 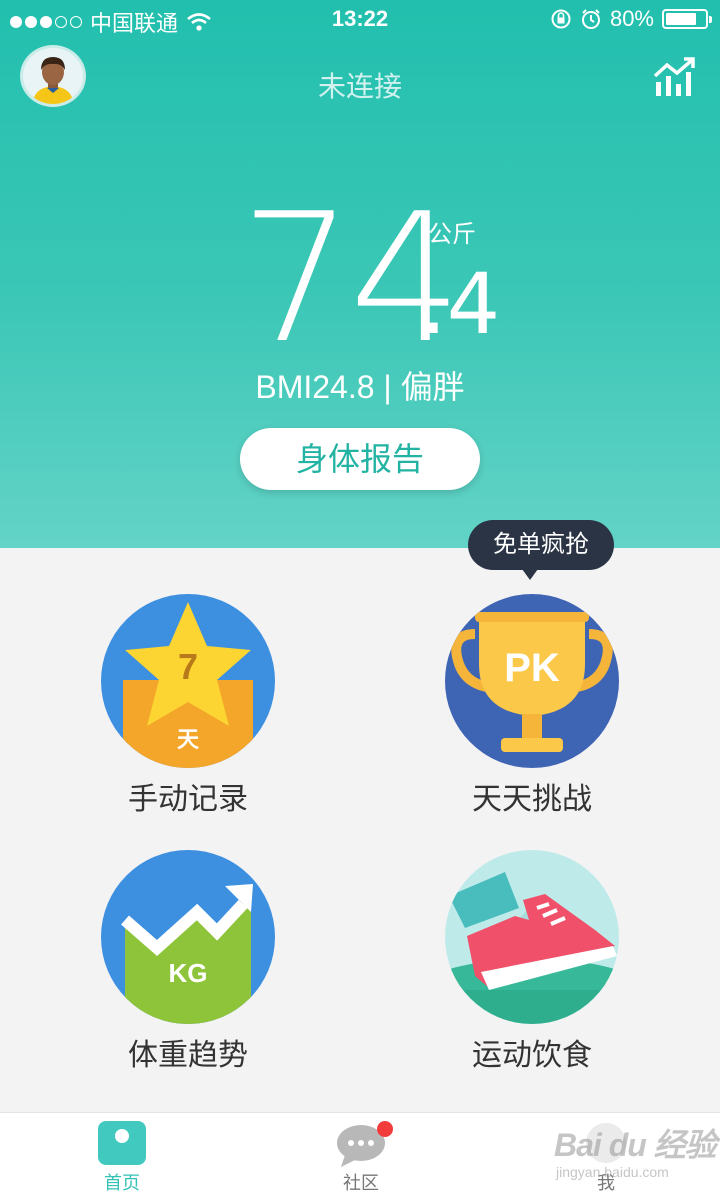 I want to click on manual-record-label: 手动记录, so click(x=188, y=799).